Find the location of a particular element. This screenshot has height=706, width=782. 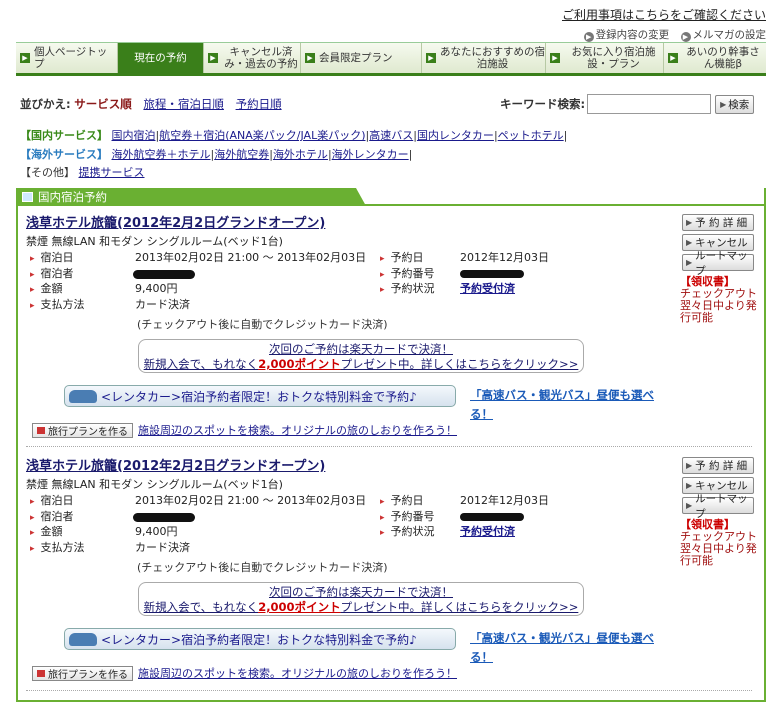

tab-label: あなたにおすすめの宿泊施設 is located at coordinates (492, 58).